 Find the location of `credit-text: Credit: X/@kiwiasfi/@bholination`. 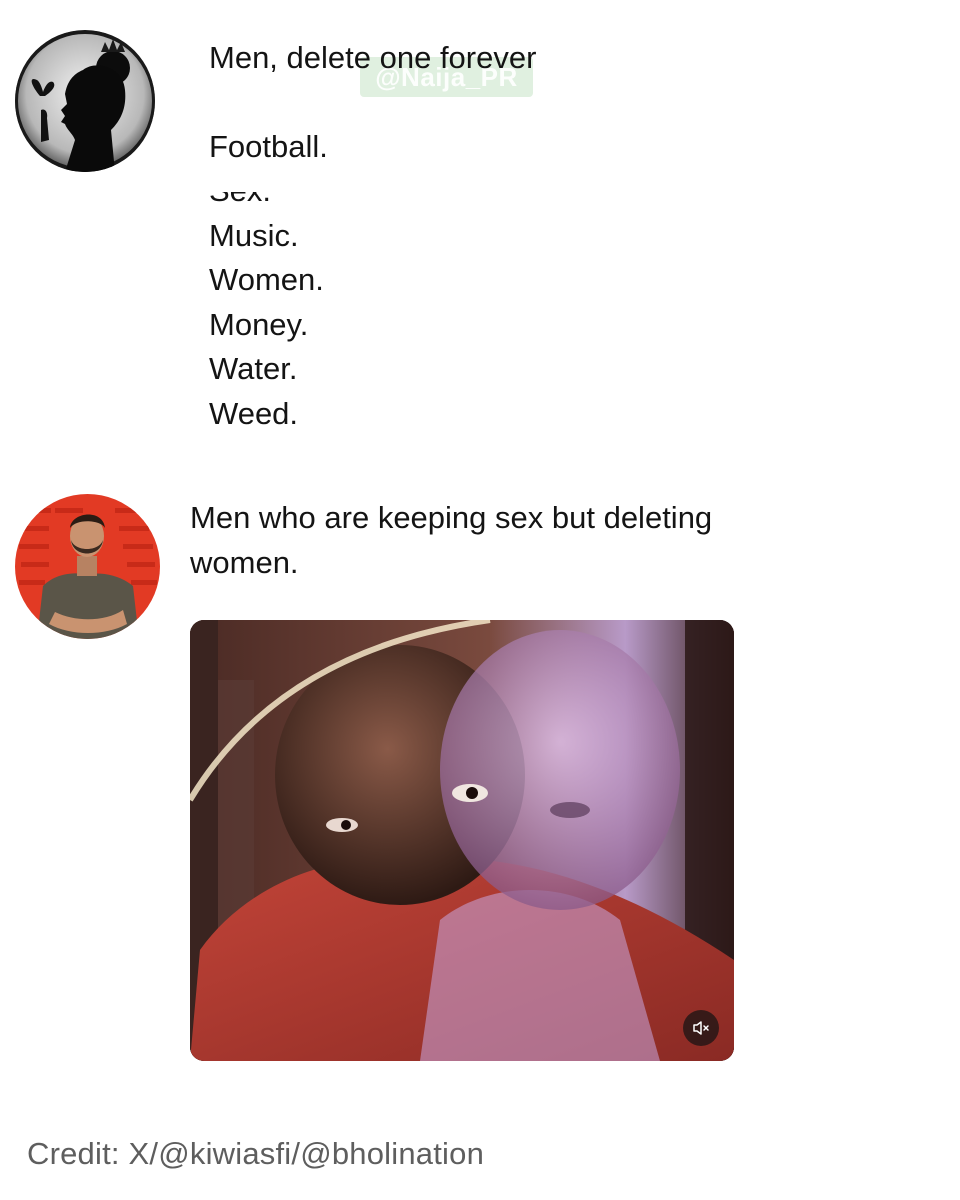

credit-text: Credit: X/@kiwiasfi/@bholination is located at coordinates (256, 1153).